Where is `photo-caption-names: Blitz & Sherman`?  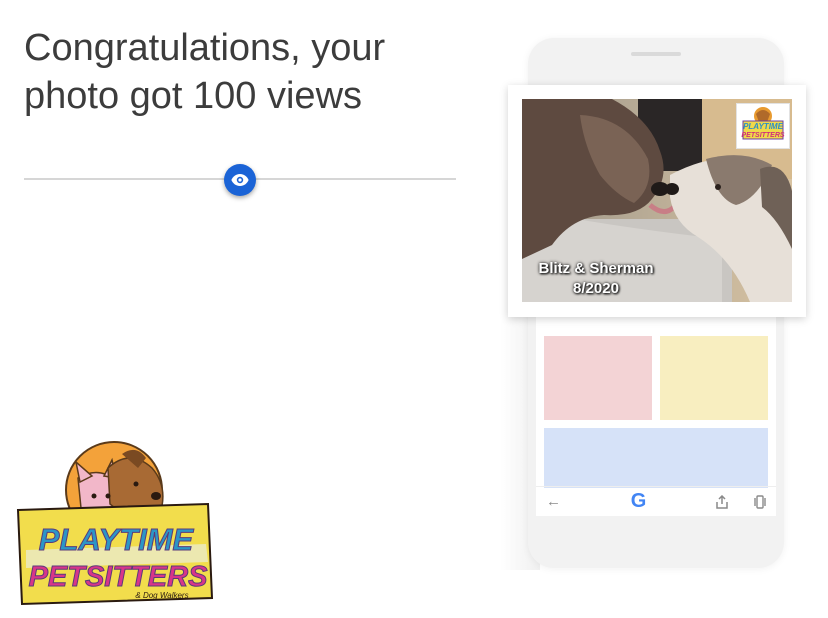 photo-caption-names: Blitz & Sherman is located at coordinates (596, 268).